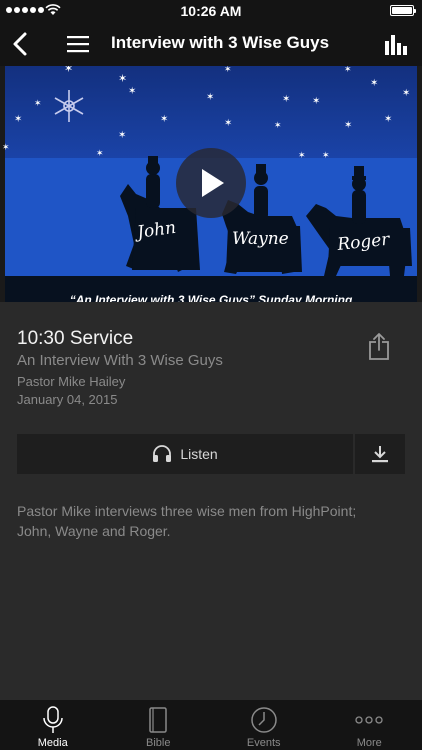  What do you see at coordinates (264, 720) in the screenshot?
I see `clock-icon` at bounding box center [264, 720].